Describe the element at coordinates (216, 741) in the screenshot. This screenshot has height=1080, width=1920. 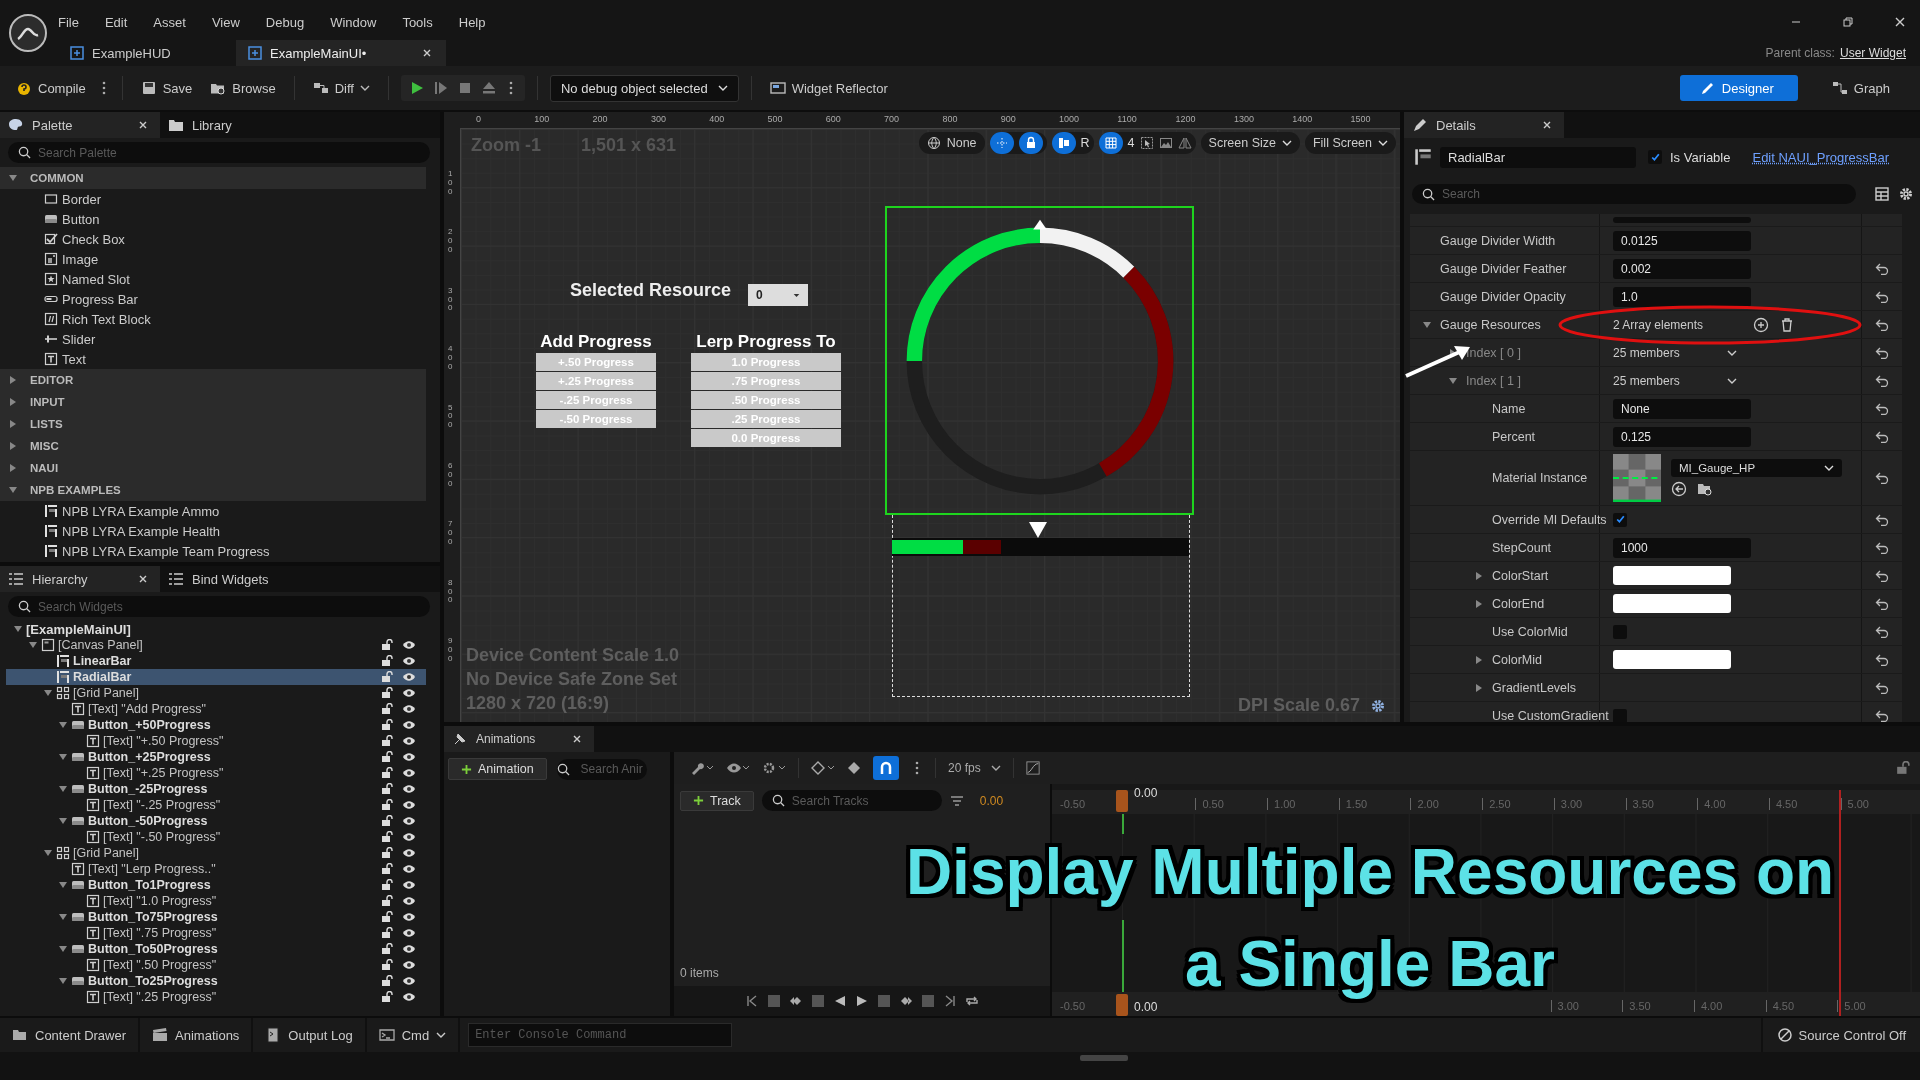
I see `tree-item: [Text] "+.50 Progress"` at that location.